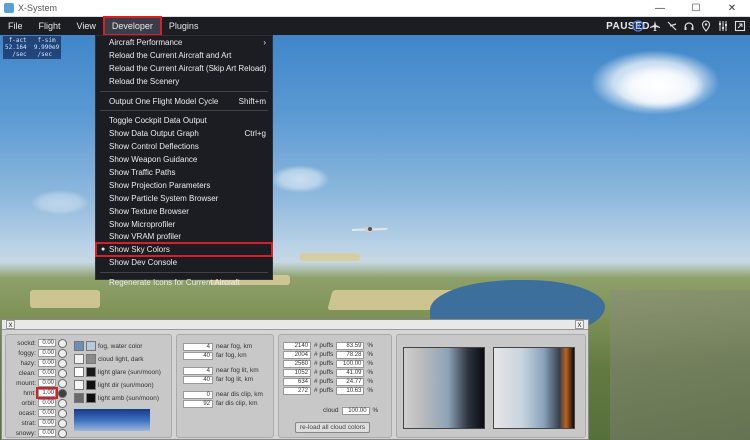  Describe the element at coordinates (149, 211) in the screenshot. I see `menu-item-label: Show Texture Browser` at that location.